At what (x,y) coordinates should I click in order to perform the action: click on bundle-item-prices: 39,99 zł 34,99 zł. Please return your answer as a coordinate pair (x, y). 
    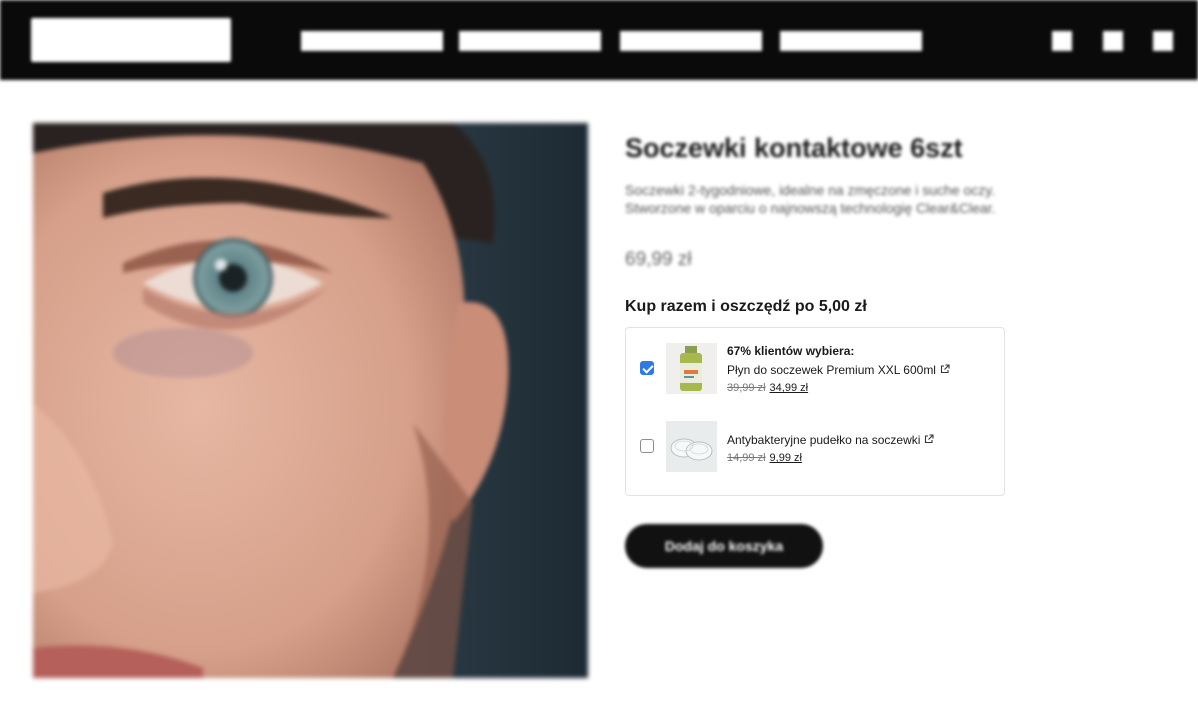
    Looking at the image, I should click on (862, 388).